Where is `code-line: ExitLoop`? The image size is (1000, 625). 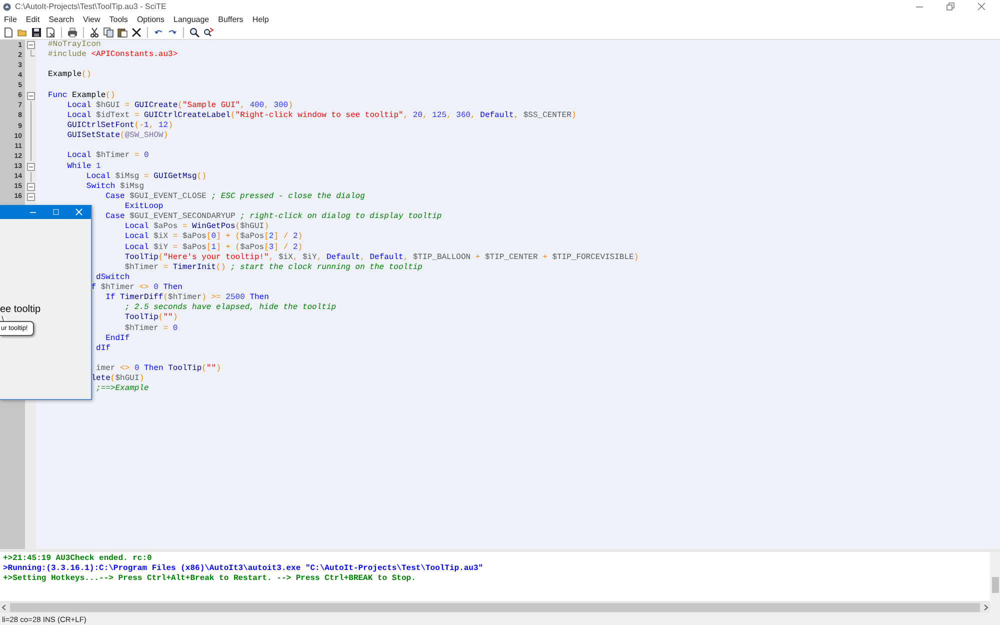 code-line: ExitLoop is located at coordinates (144, 207).